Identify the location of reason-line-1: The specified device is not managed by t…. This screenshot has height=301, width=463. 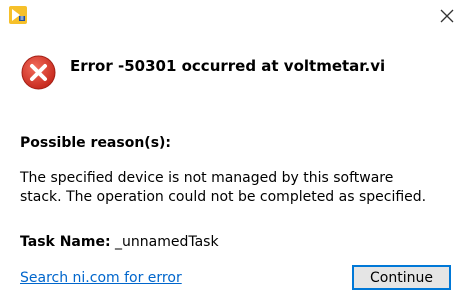
(207, 178).